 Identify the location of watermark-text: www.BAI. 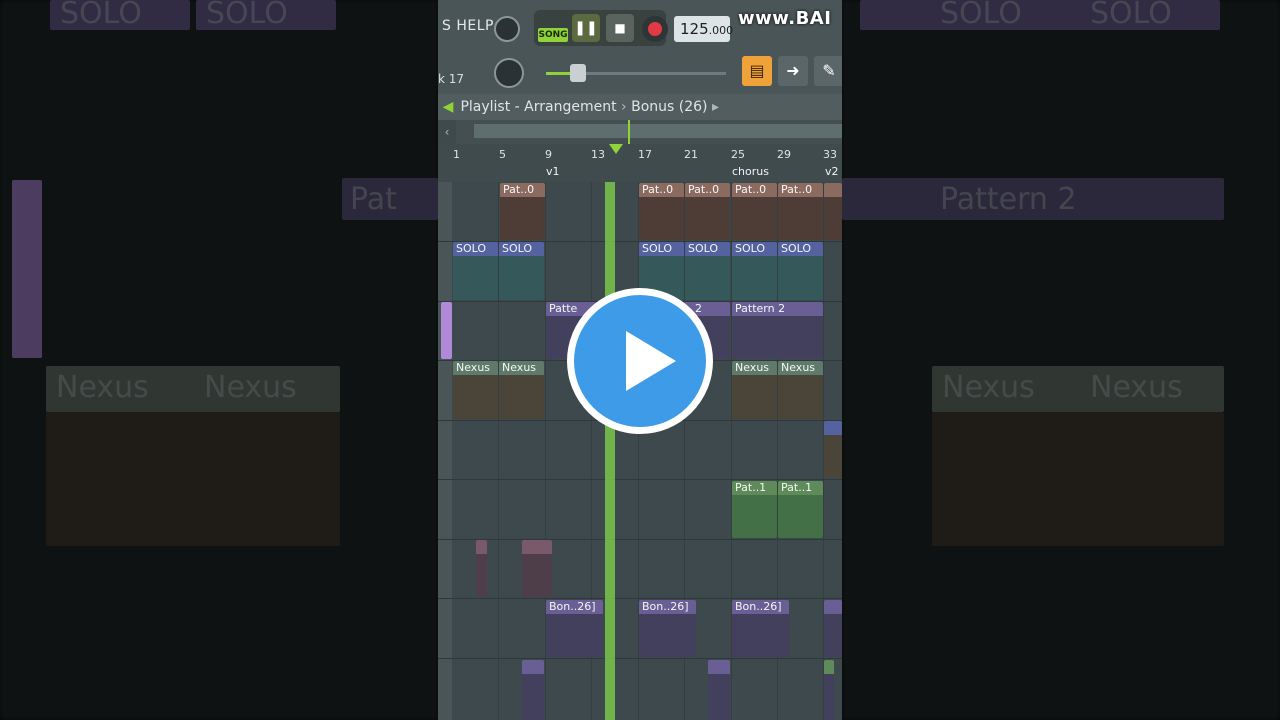
(785, 18).